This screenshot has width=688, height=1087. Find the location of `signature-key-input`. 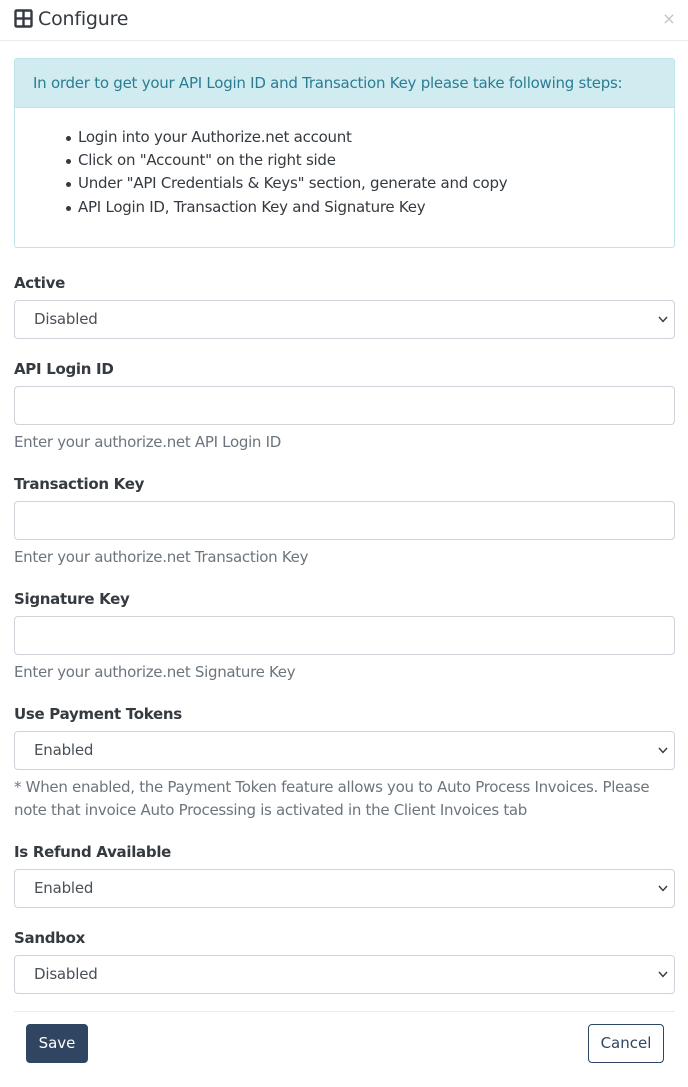

signature-key-input is located at coordinates (344, 635).